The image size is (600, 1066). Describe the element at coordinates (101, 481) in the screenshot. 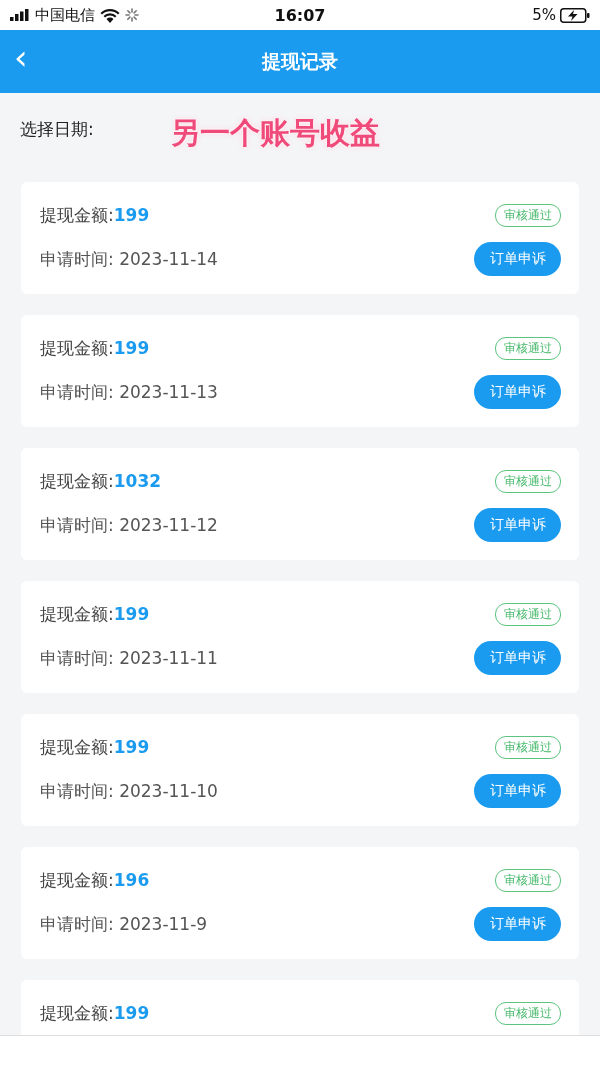

I see `amount-text: 提现金额:1032` at that location.